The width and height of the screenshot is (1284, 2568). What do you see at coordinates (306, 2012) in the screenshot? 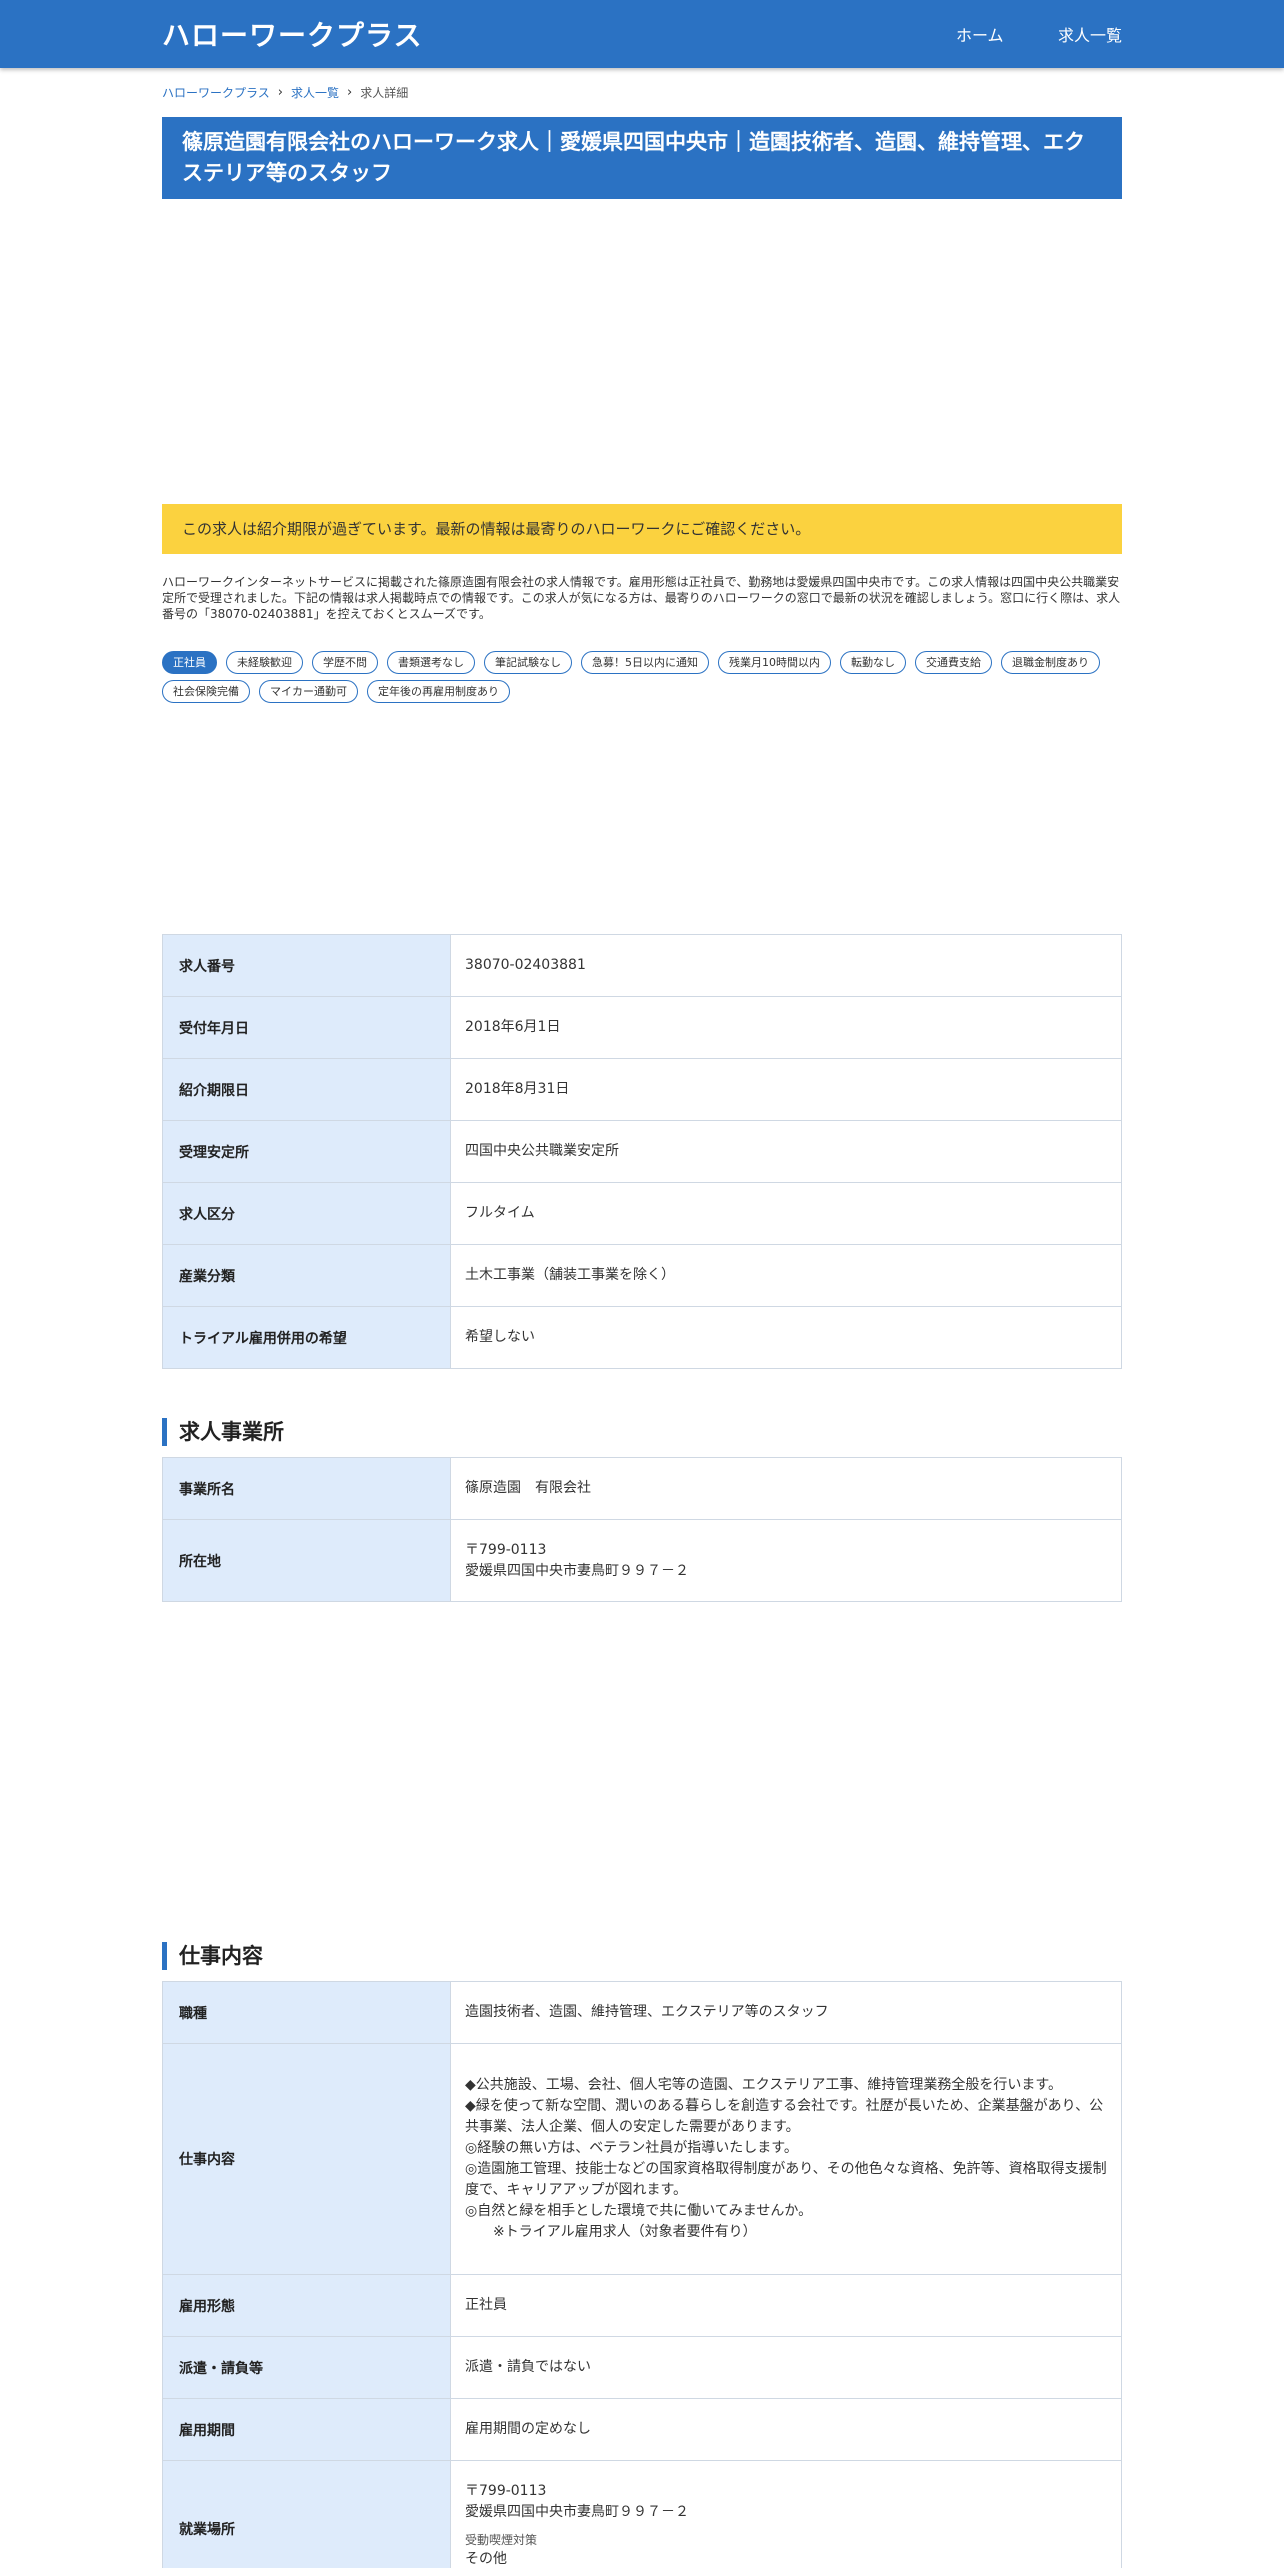
I see `row-label: 職種` at bounding box center [306, 2012].